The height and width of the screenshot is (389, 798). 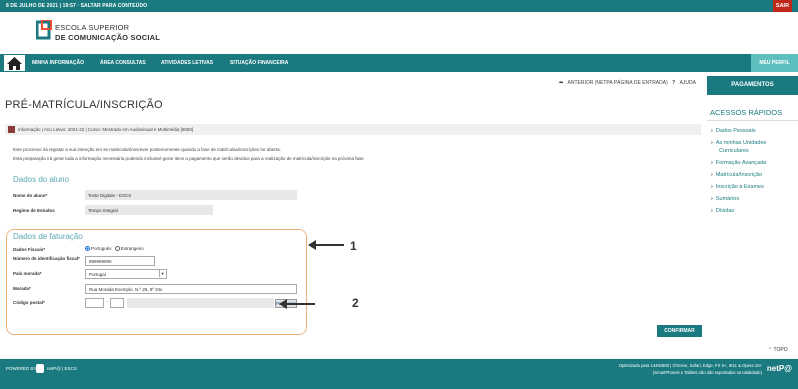 I want to click on home-button, so click(x=14, y=63).